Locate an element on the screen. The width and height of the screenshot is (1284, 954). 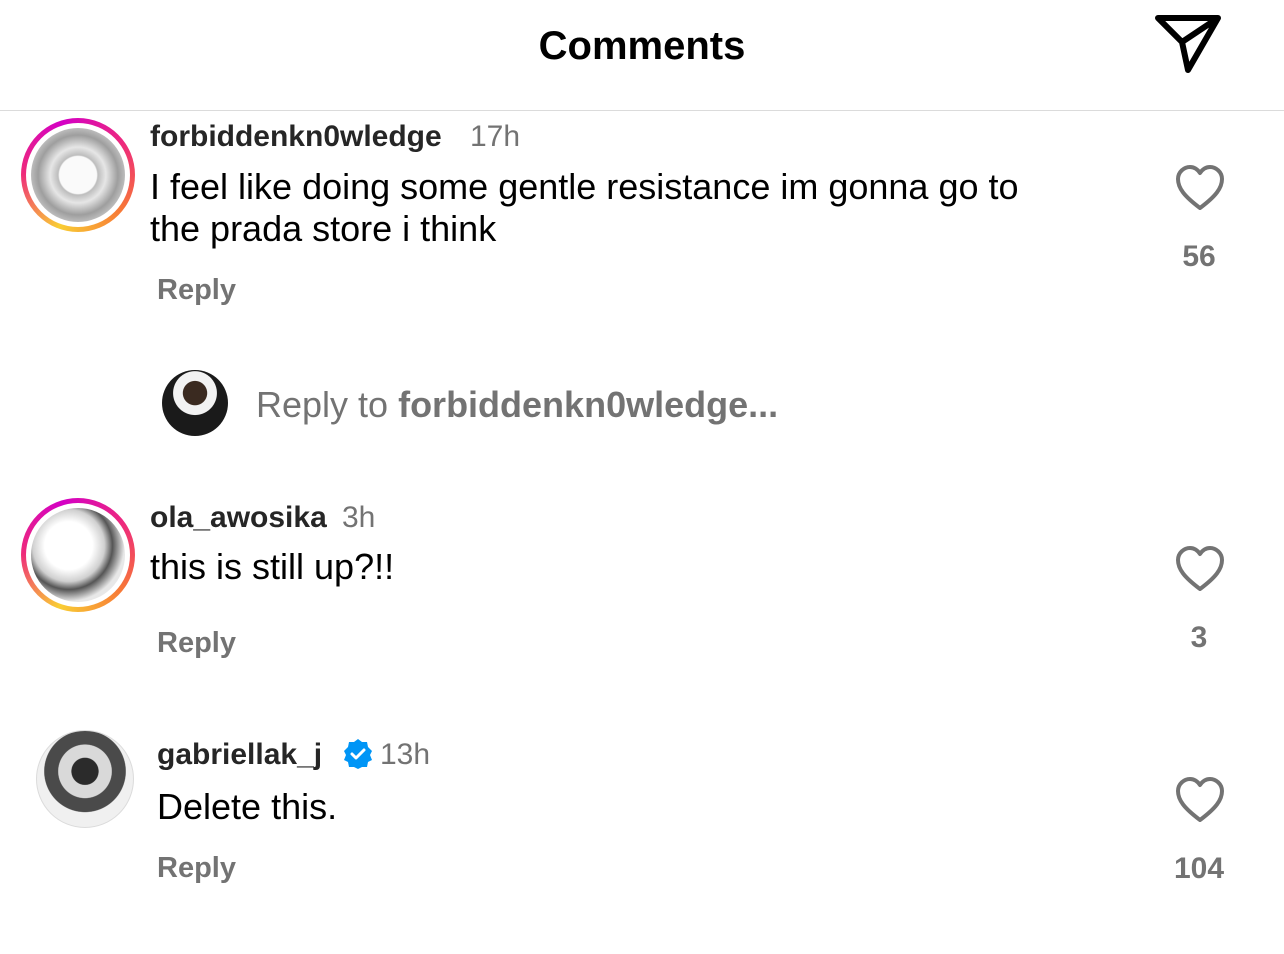
like-count: 56 is located at coordinates (1199, 256).